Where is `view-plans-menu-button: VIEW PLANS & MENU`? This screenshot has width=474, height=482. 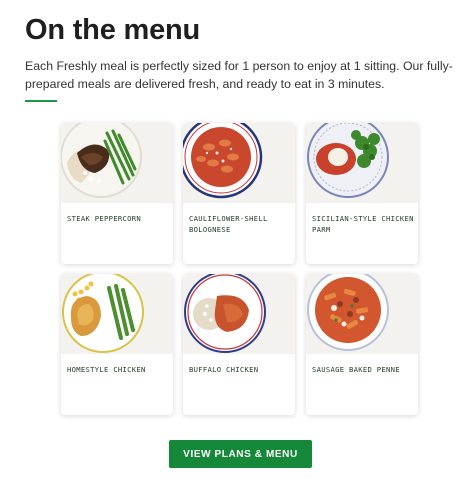 view-plans-menu-button: VIEW PLANS & MENU is located at coordinates (240, 454).